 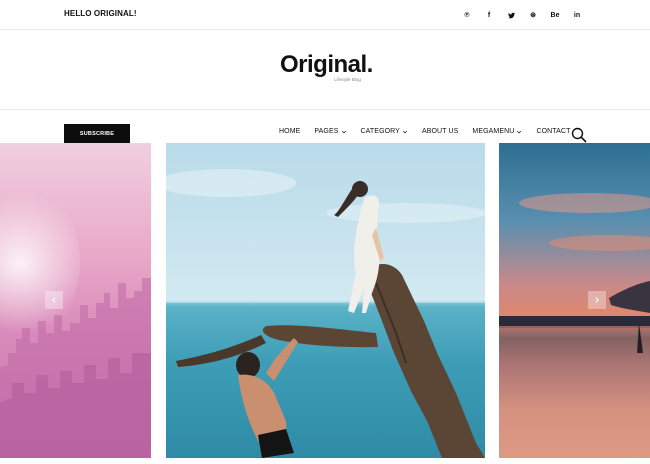 I want to click on social-links: ℗ f ⊛ Be in, so click(x=522, y=15).